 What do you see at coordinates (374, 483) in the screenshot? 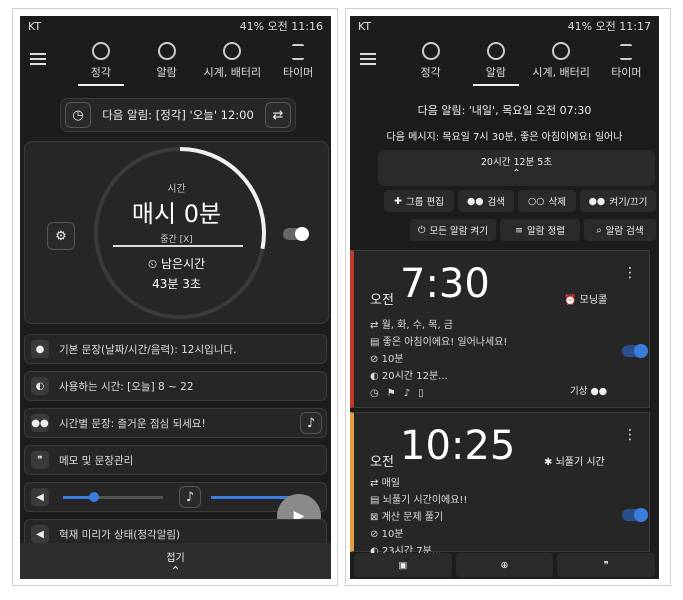
I see `repeat-icon: ⇄` at bounding box center [374, 483].